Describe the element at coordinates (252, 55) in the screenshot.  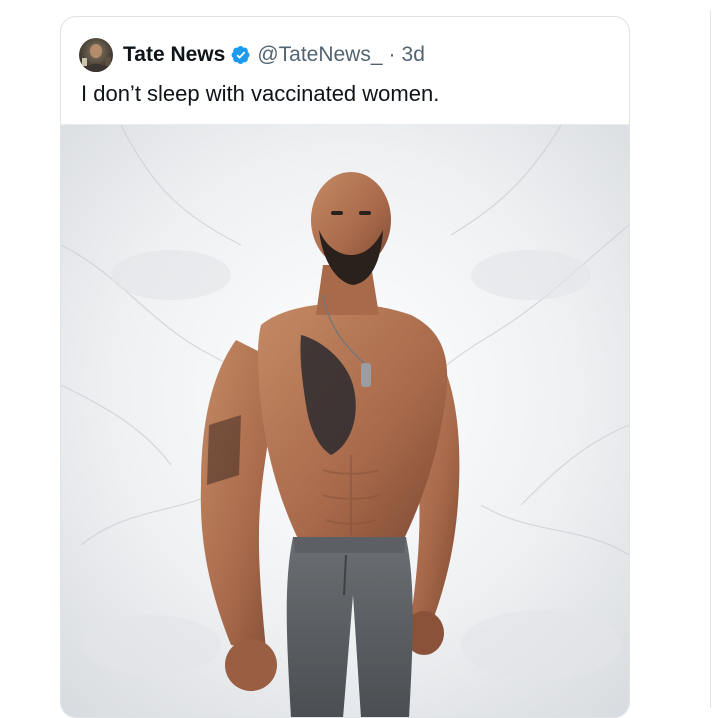
I see `tweet-header: Tate News @TateNews_ · 3d` at that location.